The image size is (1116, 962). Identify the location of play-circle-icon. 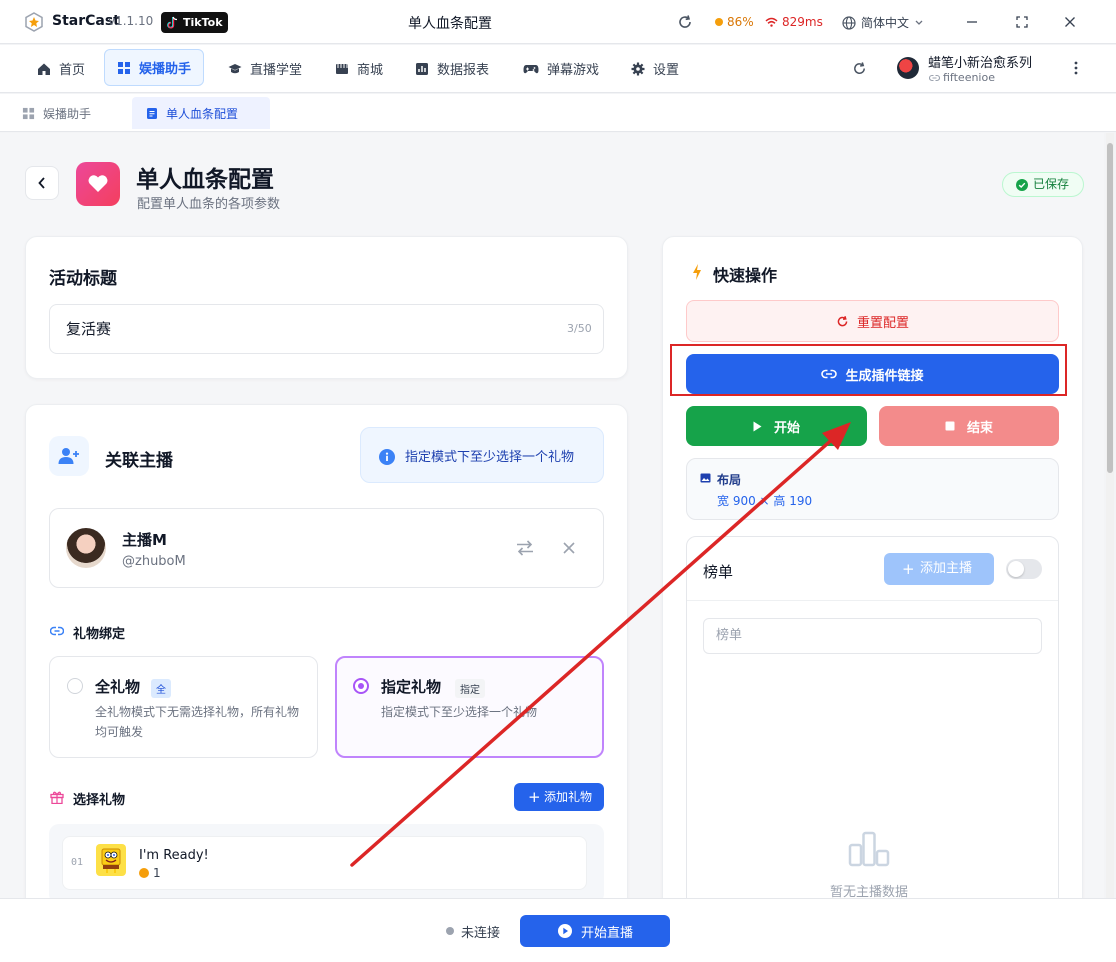
(564, 931).